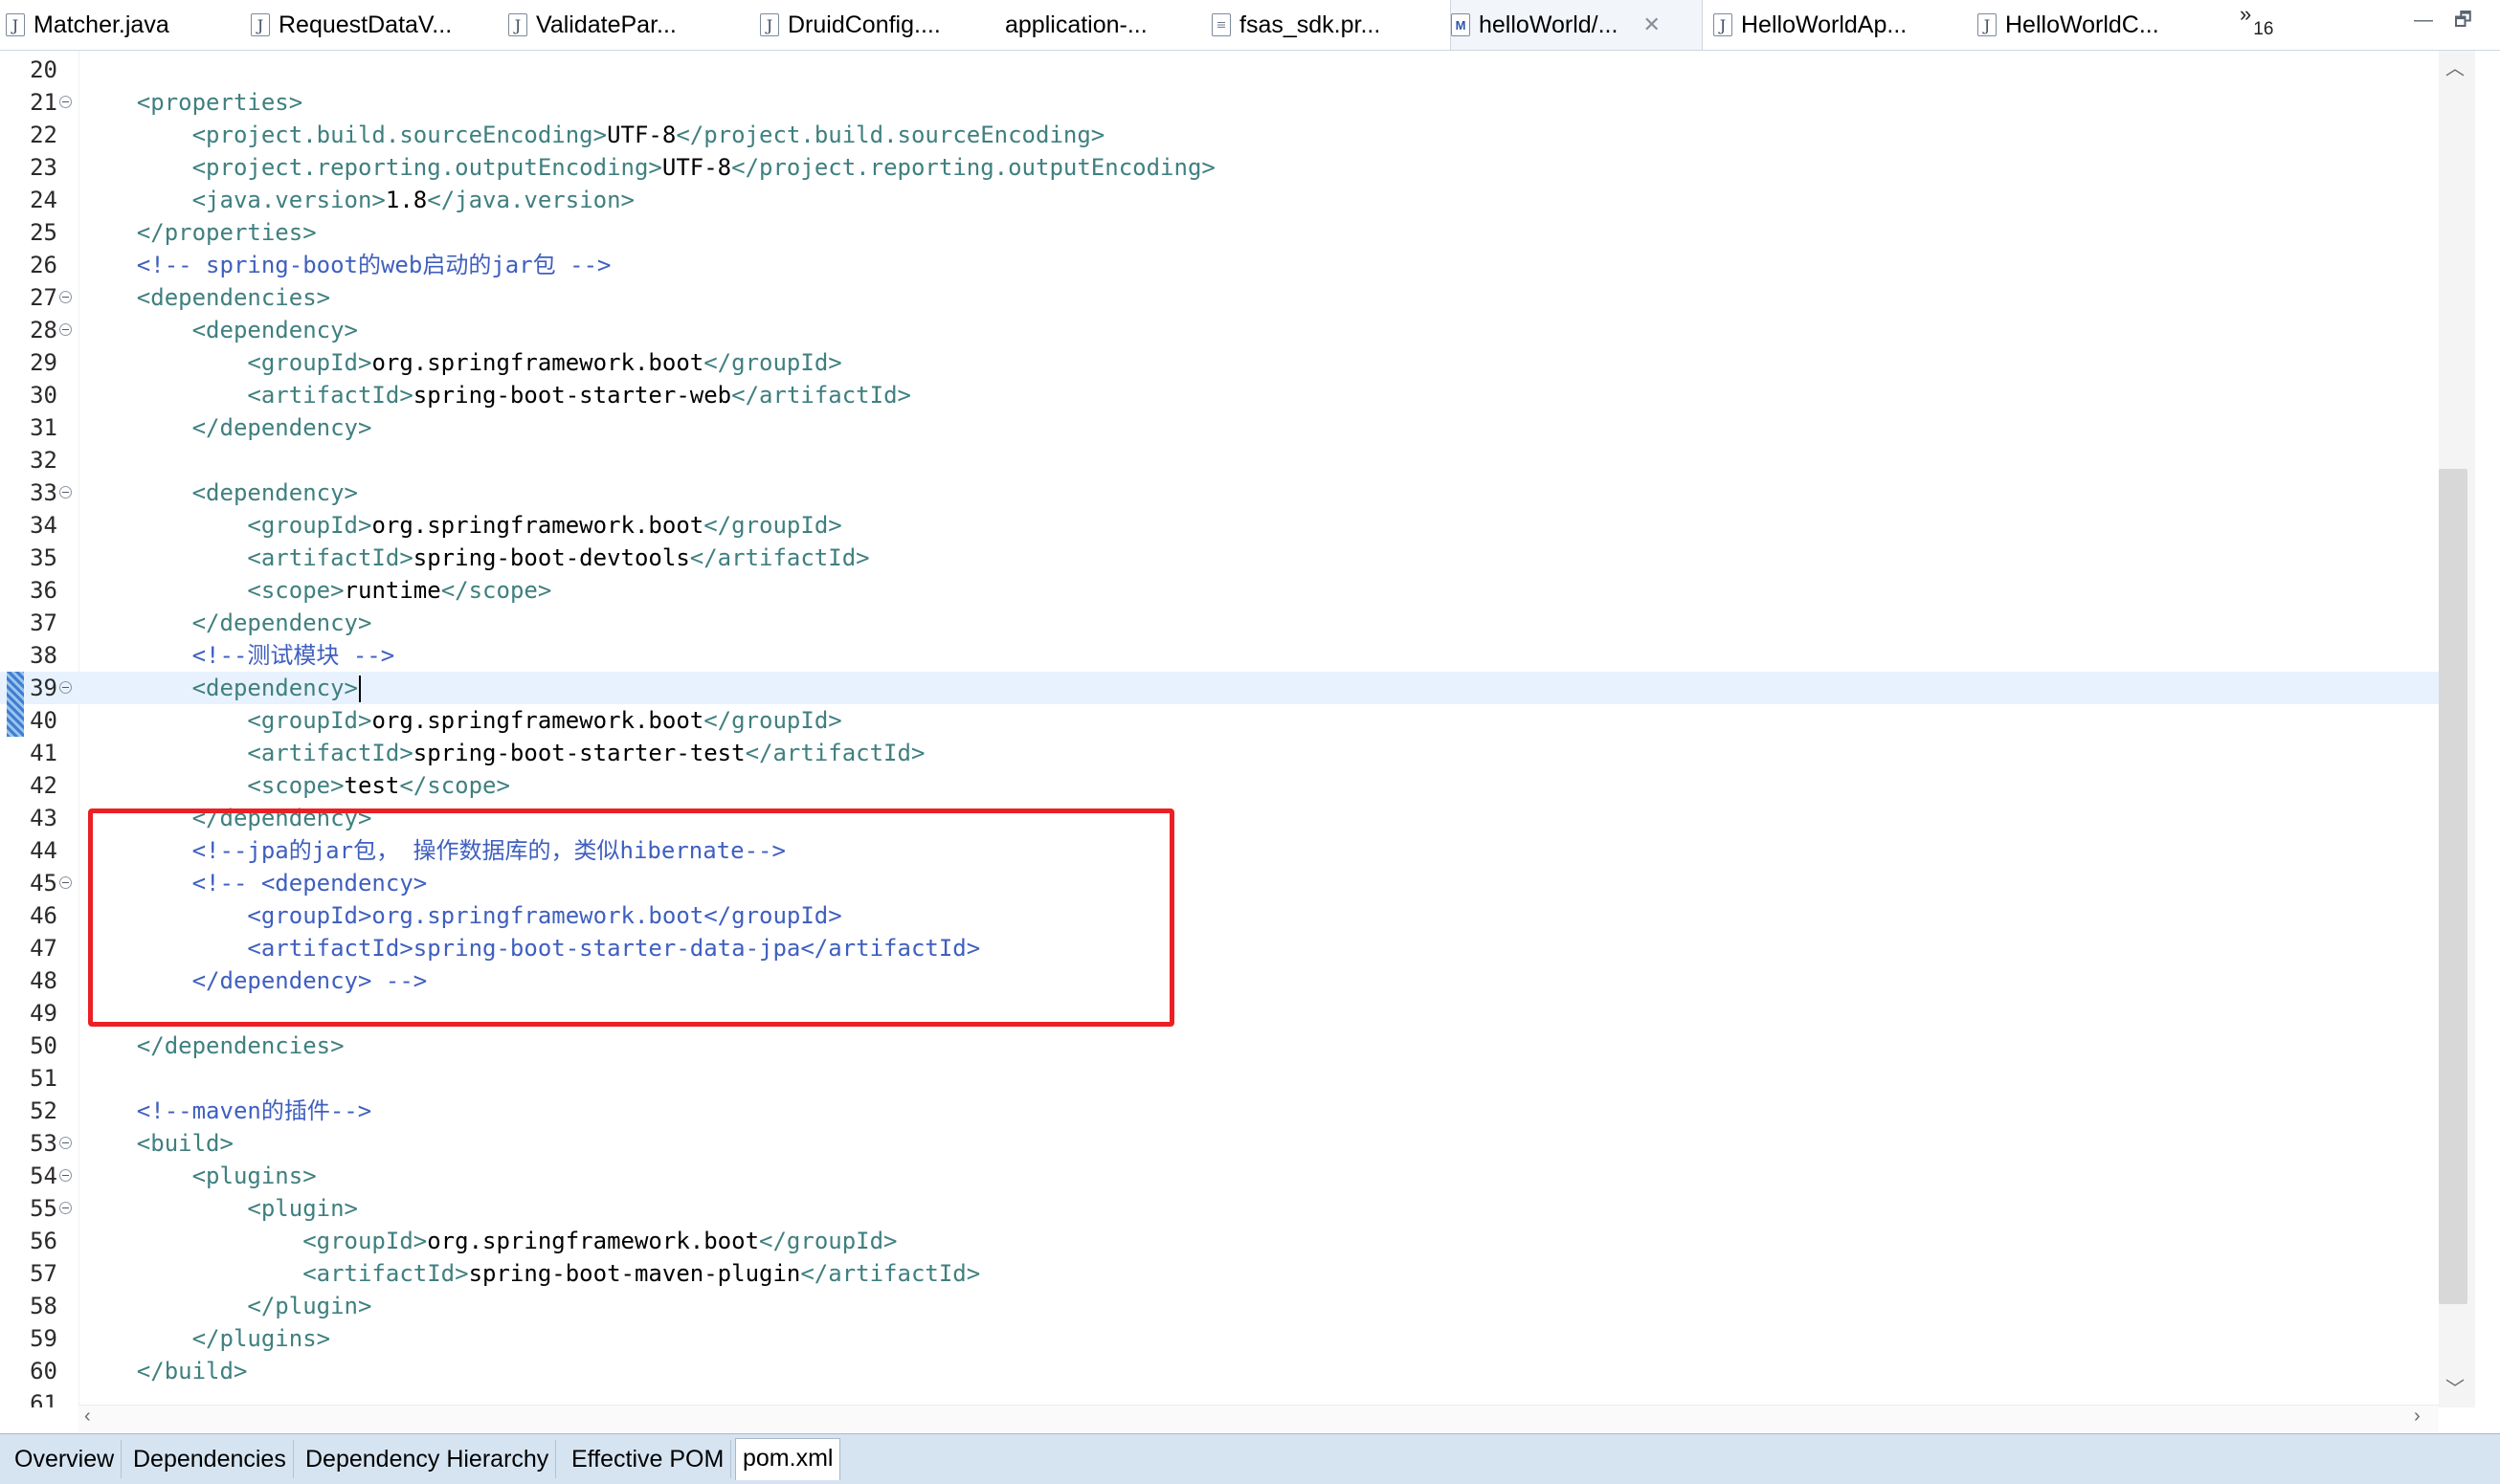  I want to click on xml-comment: <!--测试模块 -->, so click(293, 655).